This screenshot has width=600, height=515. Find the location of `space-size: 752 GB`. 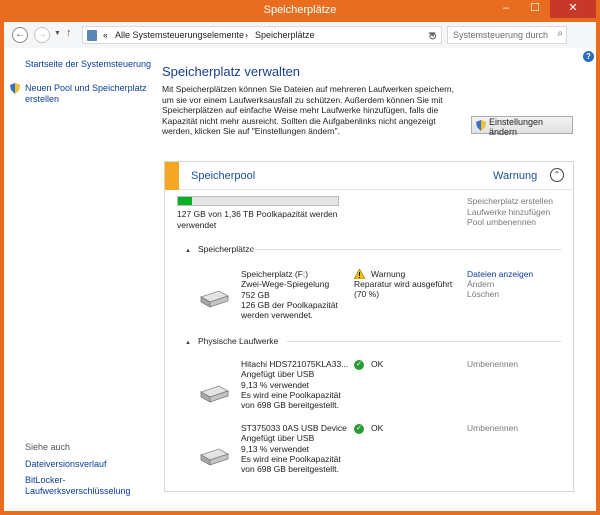

space-size: 752 GB is located at coordinates (255, 294).